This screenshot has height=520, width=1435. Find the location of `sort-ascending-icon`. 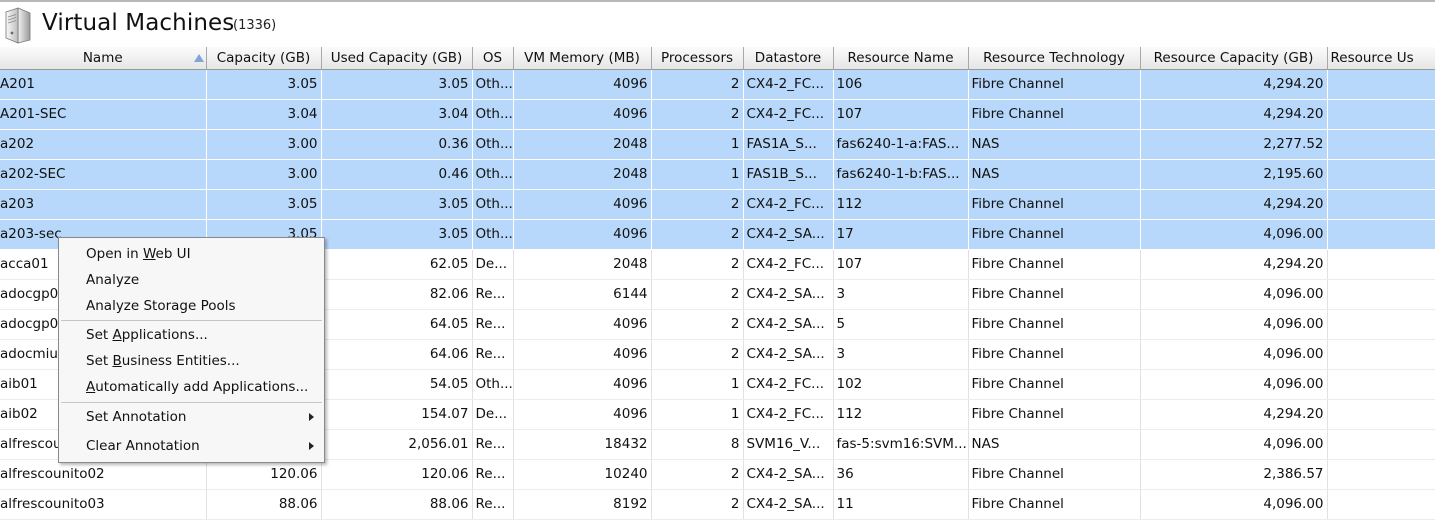

sort-ascending-icon is located at coordinates (198, 58).